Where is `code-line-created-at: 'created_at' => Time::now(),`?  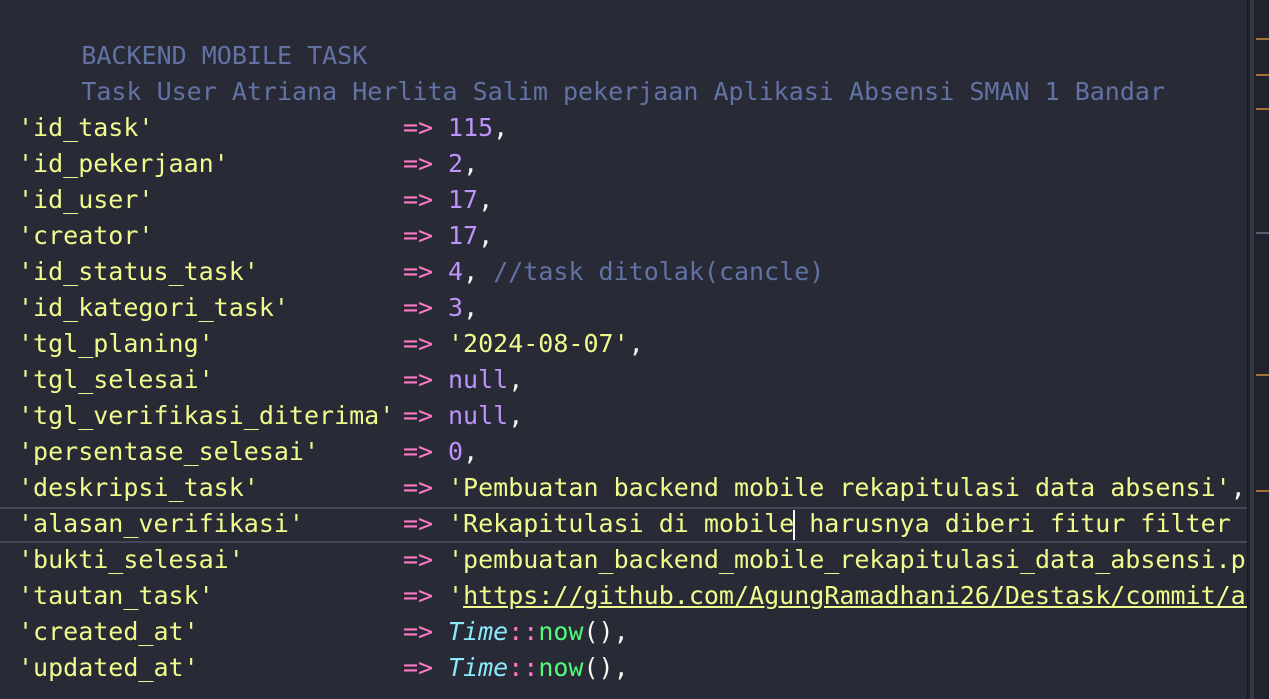
code-line-created-at: 'created_at' => Time::now(), is located at coordinates (623, 632).